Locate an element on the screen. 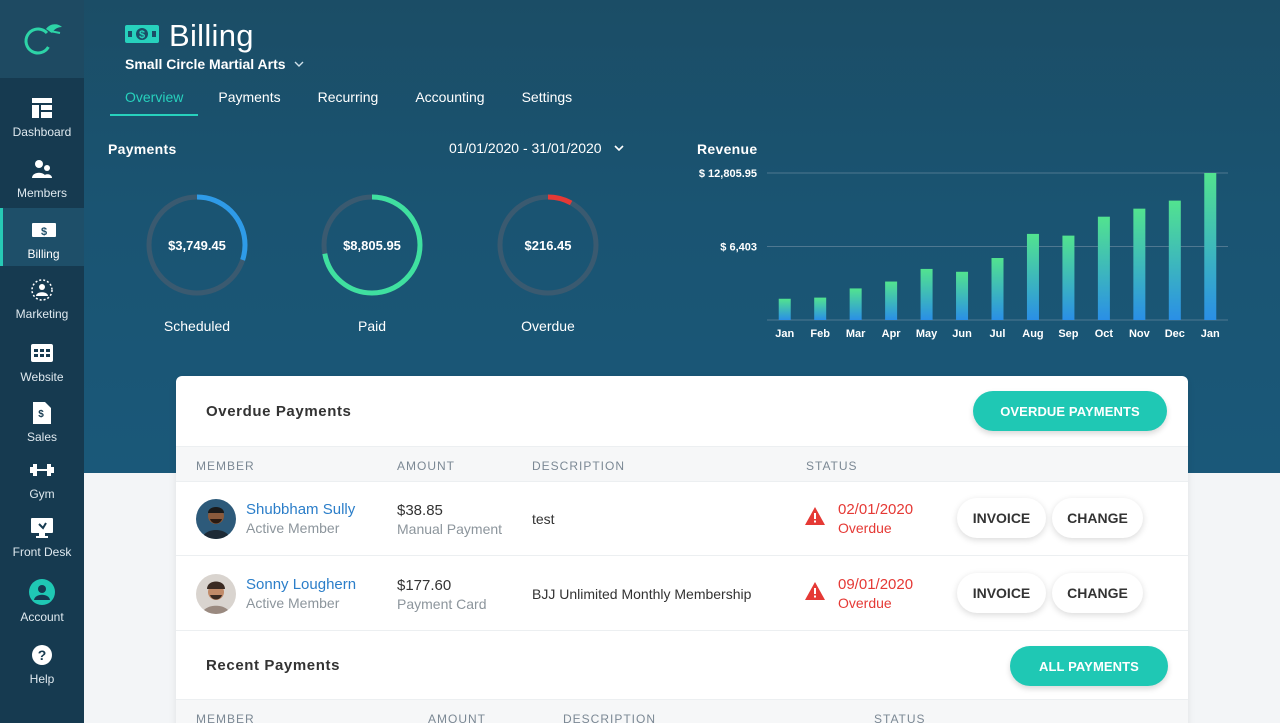 This screenshot has width=1280, height=723. sidebar-item-label: Account is located at coordinates (42, 617).